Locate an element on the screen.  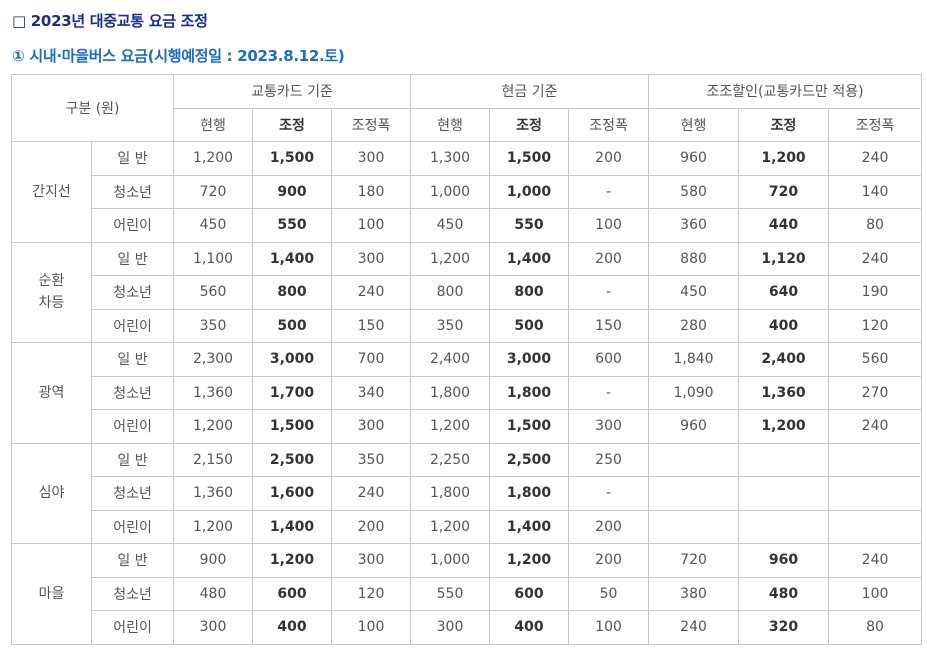
route-type-label: 광역 is located at coordinates (51, 392).